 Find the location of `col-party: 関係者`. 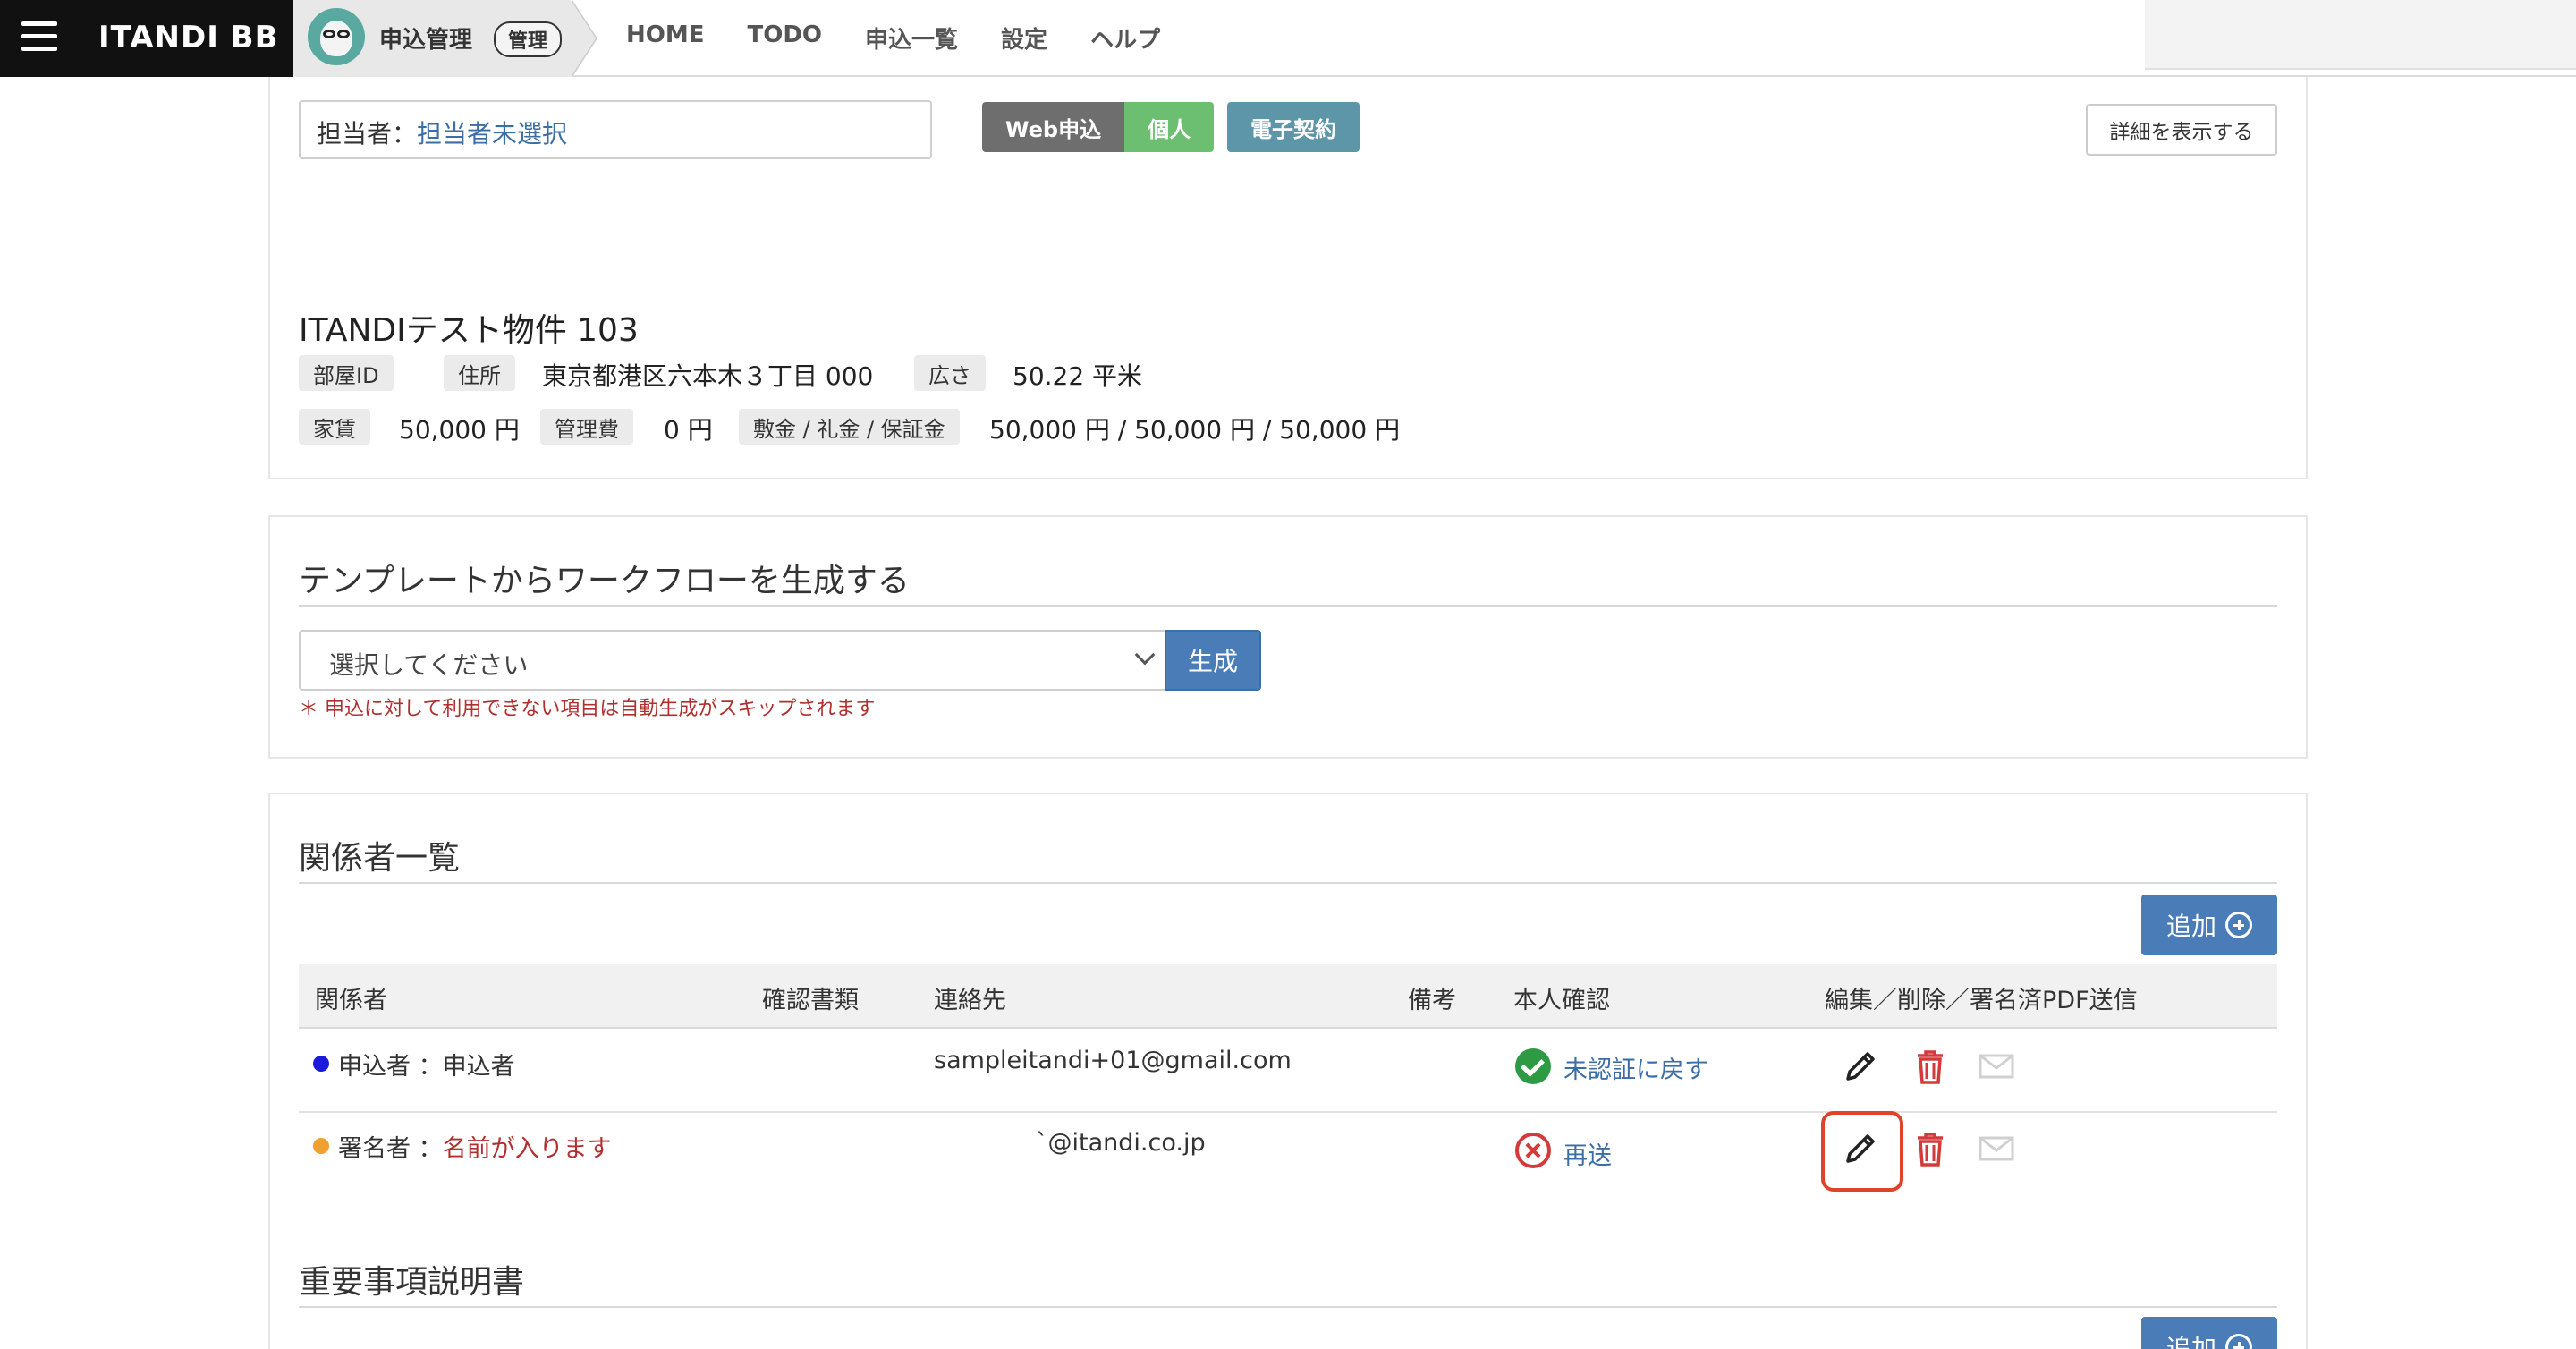

col-party: 関係者 is located at coordinates (351, 1000).